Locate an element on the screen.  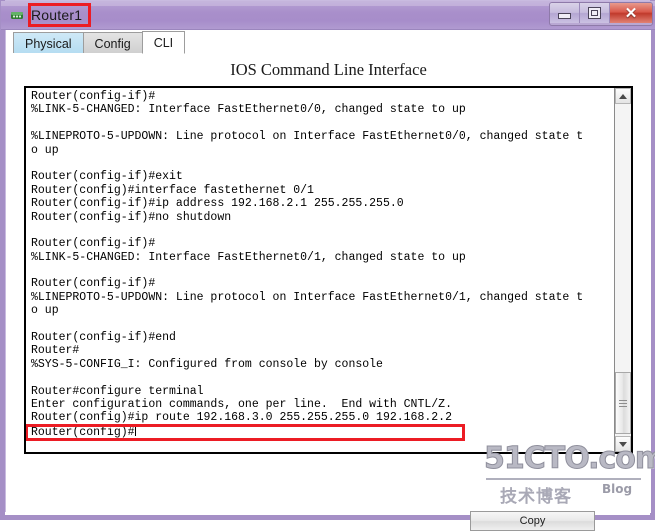
terminal-line: Router(config-if)#no shutdown is located at coordinates (131, 217).